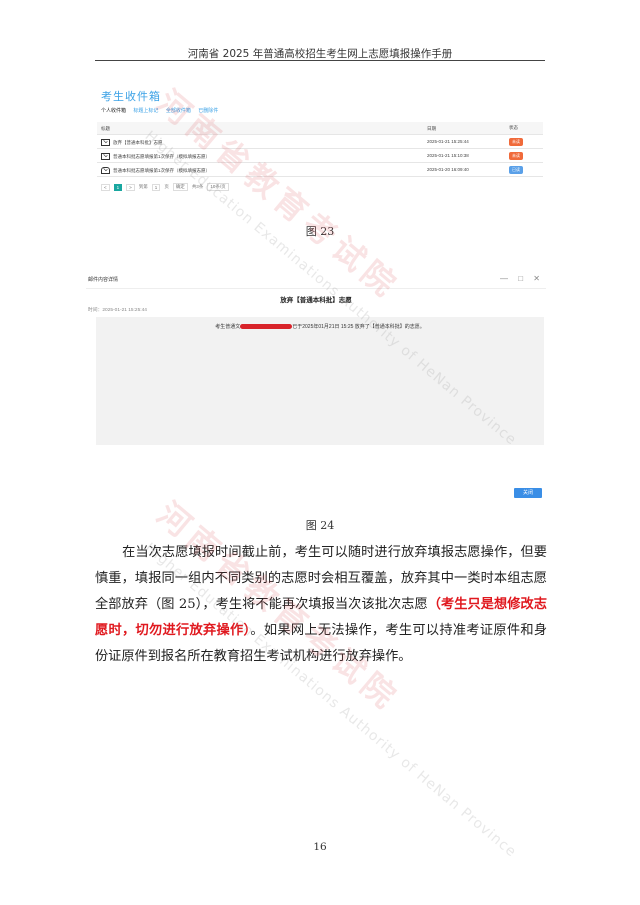 This screenshot has width=640, height=905. I want to click on inbox-tabs: 个人收件箱 标题上标记 全部收件箱 已删除件, so click(162, 110).